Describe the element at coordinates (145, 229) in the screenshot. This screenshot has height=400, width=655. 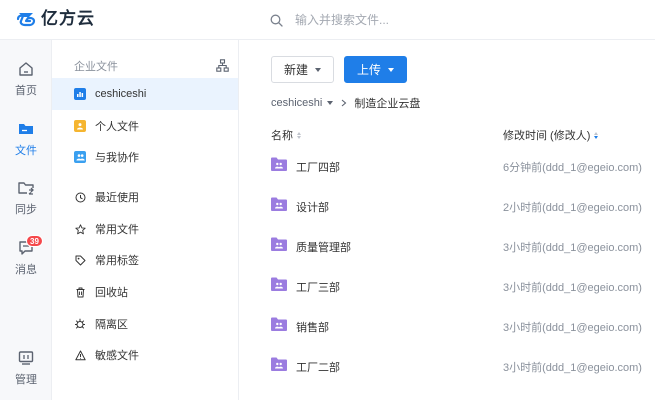
I see `sidebar-item-favorites: 常用文件` at that location.